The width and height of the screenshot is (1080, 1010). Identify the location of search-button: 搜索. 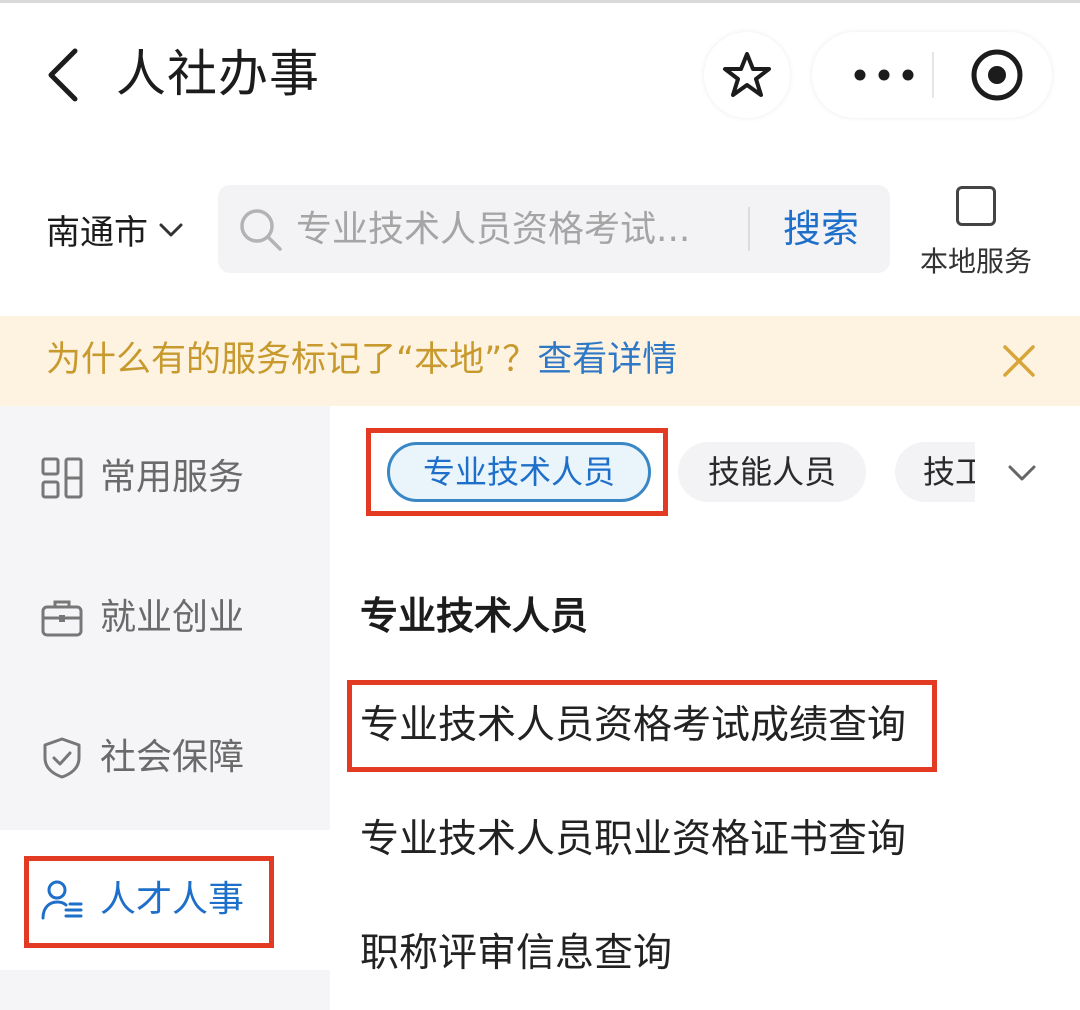
(821, 229).